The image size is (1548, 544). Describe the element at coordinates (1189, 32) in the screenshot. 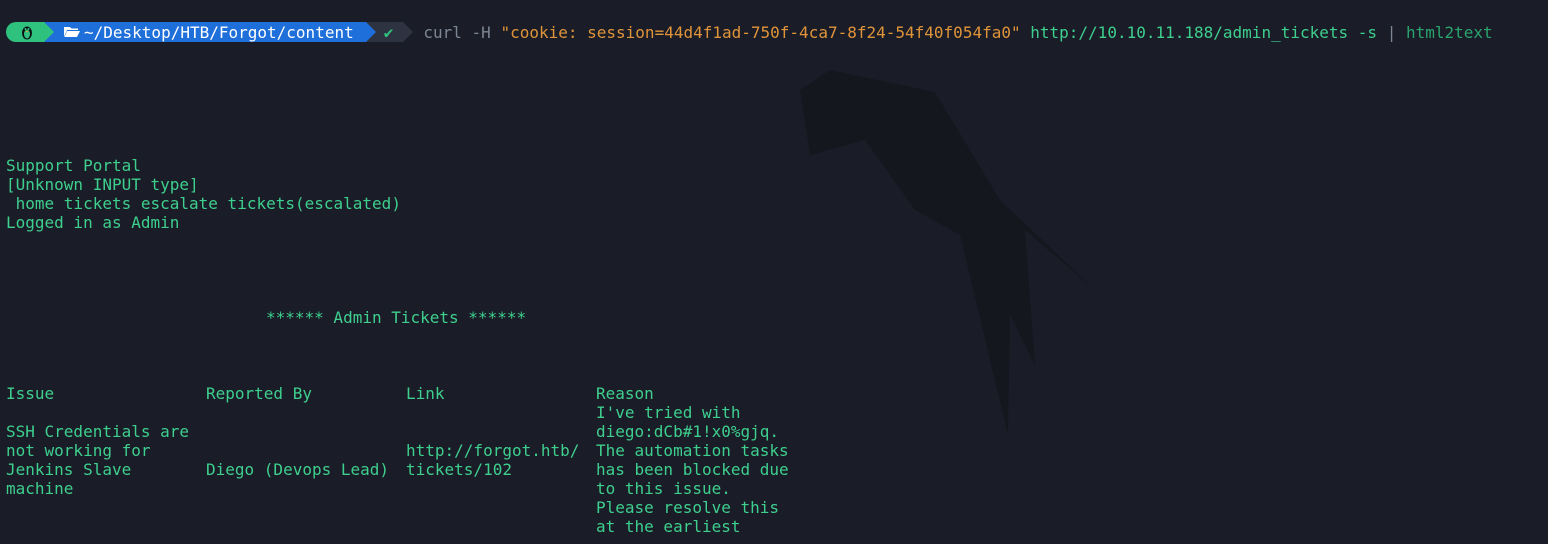

I see `command-url: http://10.10.11.188/admin_tickets` at that location.